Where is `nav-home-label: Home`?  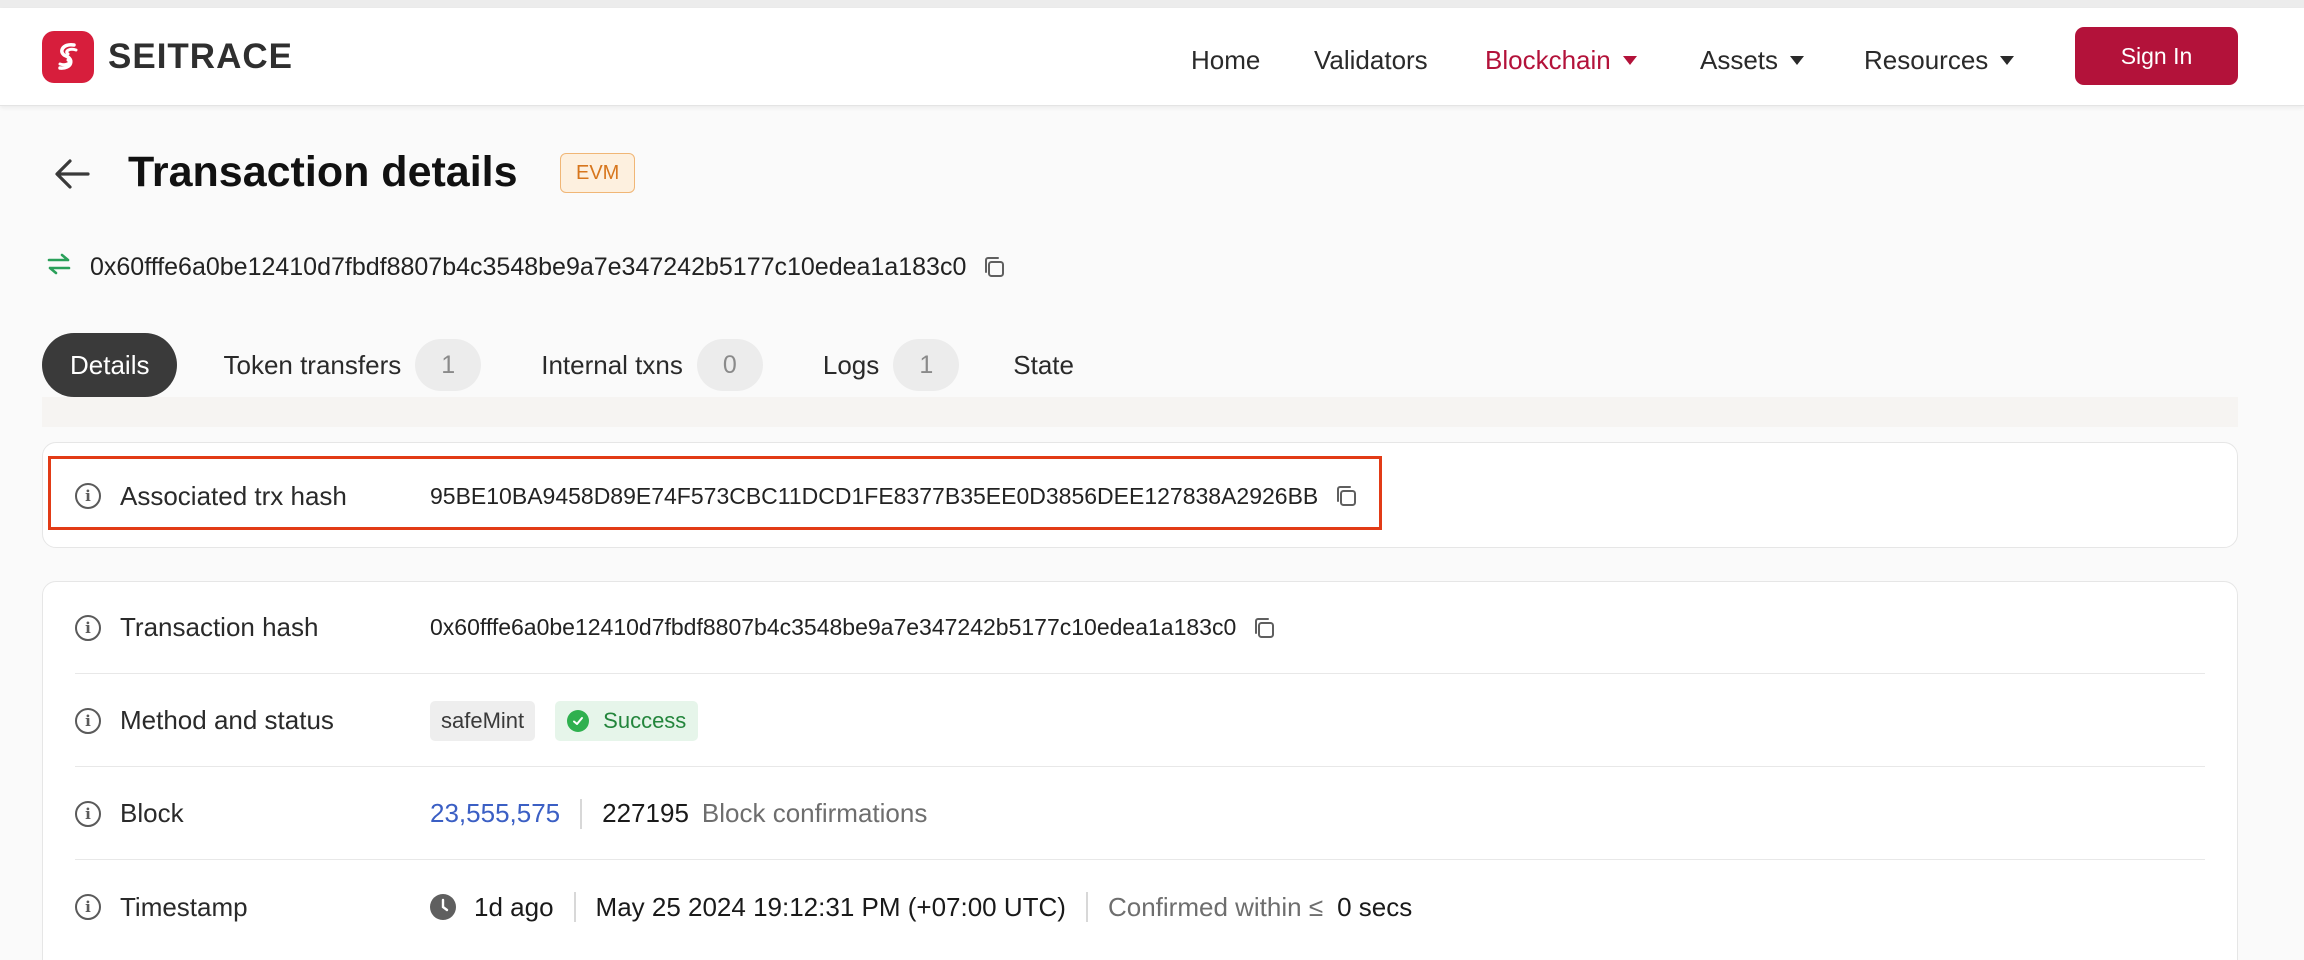 nav-home-label: Home is located at coordinates (1226, 59).